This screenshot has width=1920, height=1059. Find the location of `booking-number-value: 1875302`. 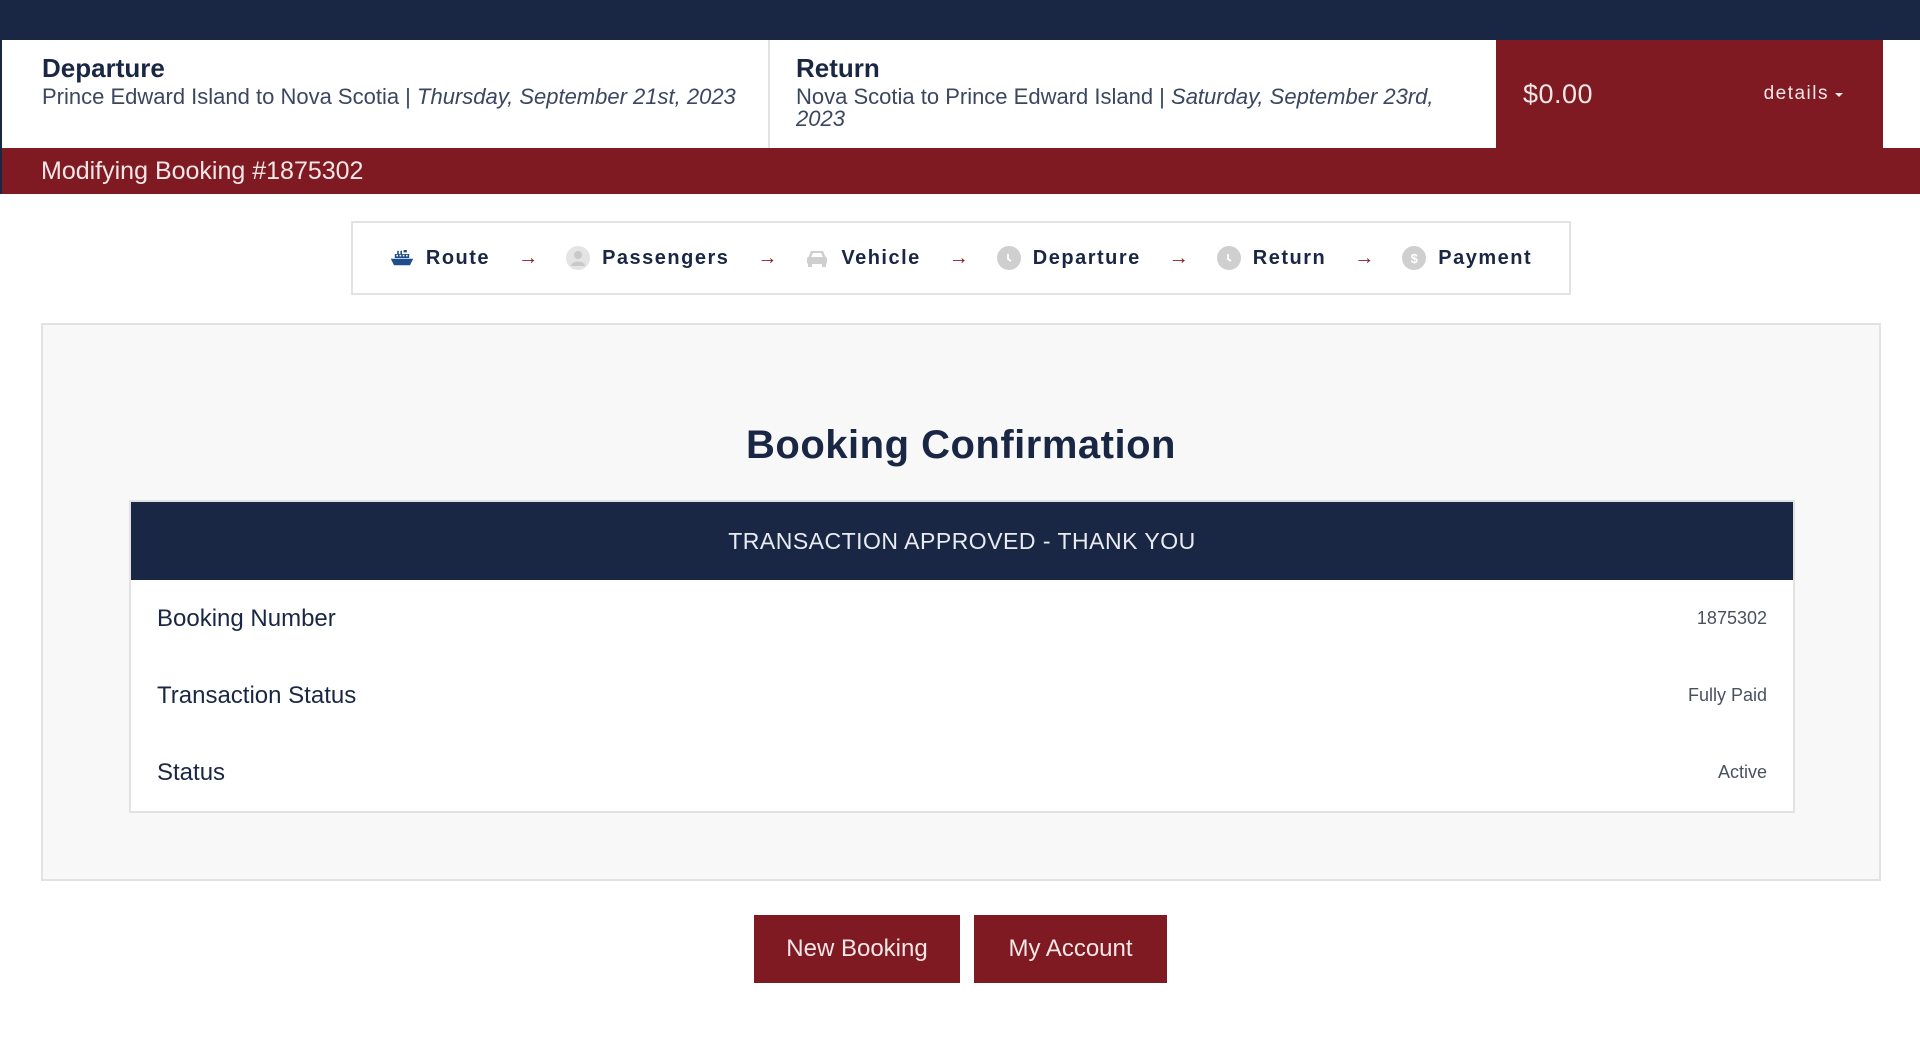

booking-number-value: 1875302 is located at coordinates (1731, 618).